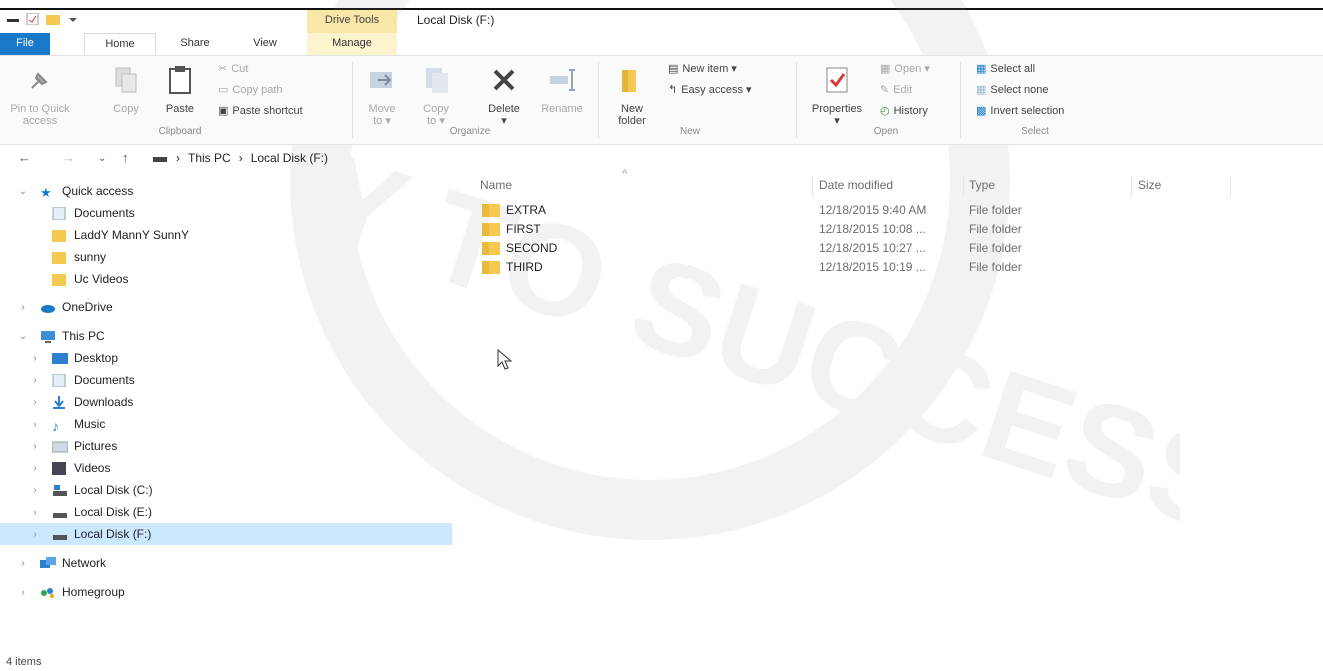 The width and height of the screenshot is (1323, 671). Describe the element at coordinates (73, 19) in the screenshot. I see `customize-qat-icon` at that location.